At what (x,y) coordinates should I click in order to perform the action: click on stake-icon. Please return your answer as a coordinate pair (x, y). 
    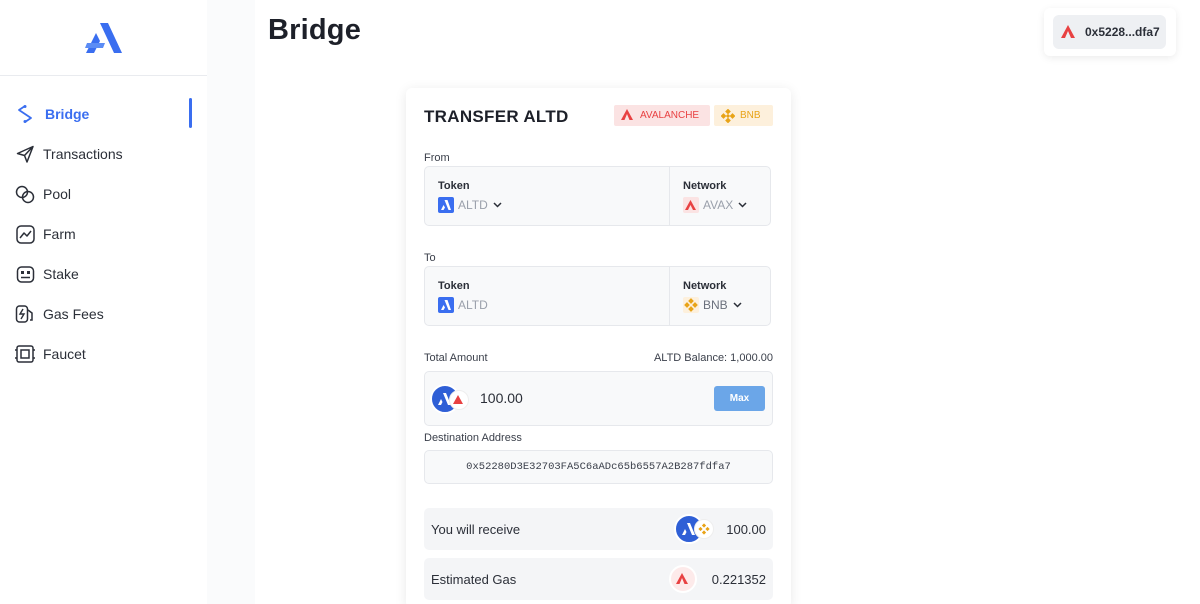
    Looking at the image, I should click on (25, 274).